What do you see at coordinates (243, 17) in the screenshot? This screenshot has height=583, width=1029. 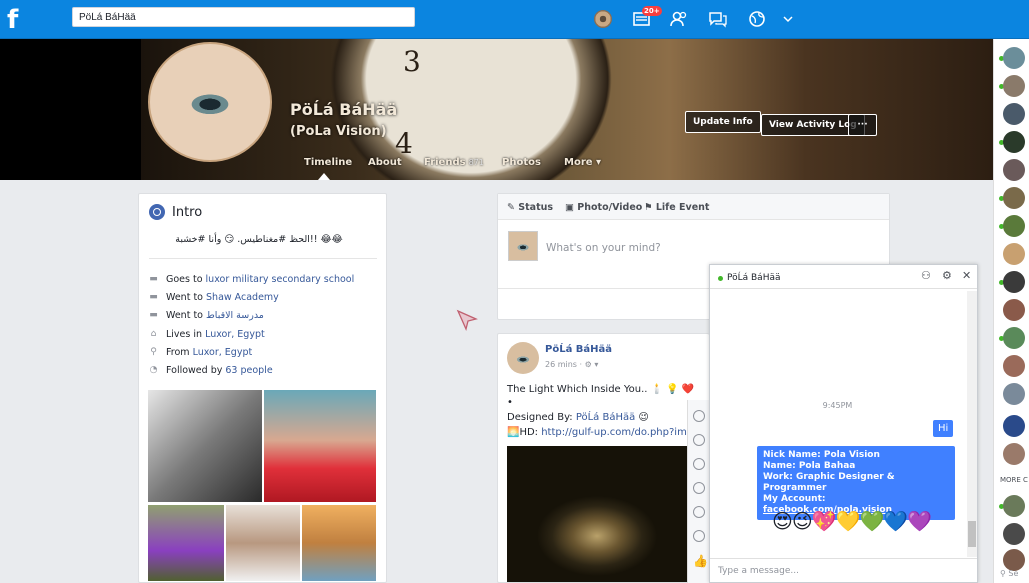 I see `search-input` at bounding box center [243, 17].